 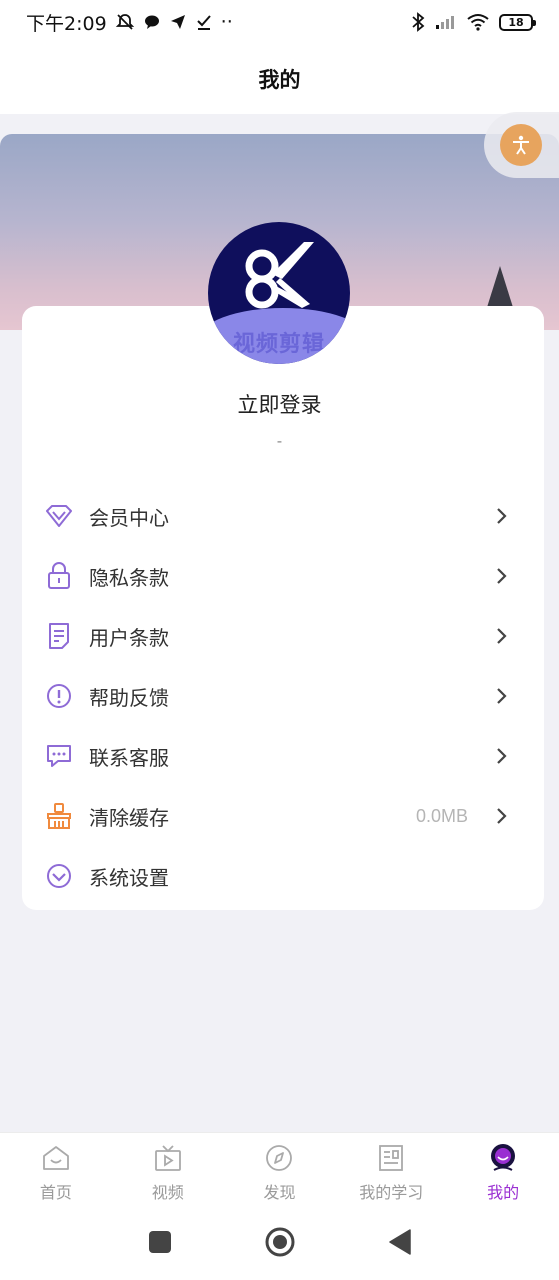 I want to click on menu-item-help-feedback: 帮助反馈, so click(x=283, y=696).